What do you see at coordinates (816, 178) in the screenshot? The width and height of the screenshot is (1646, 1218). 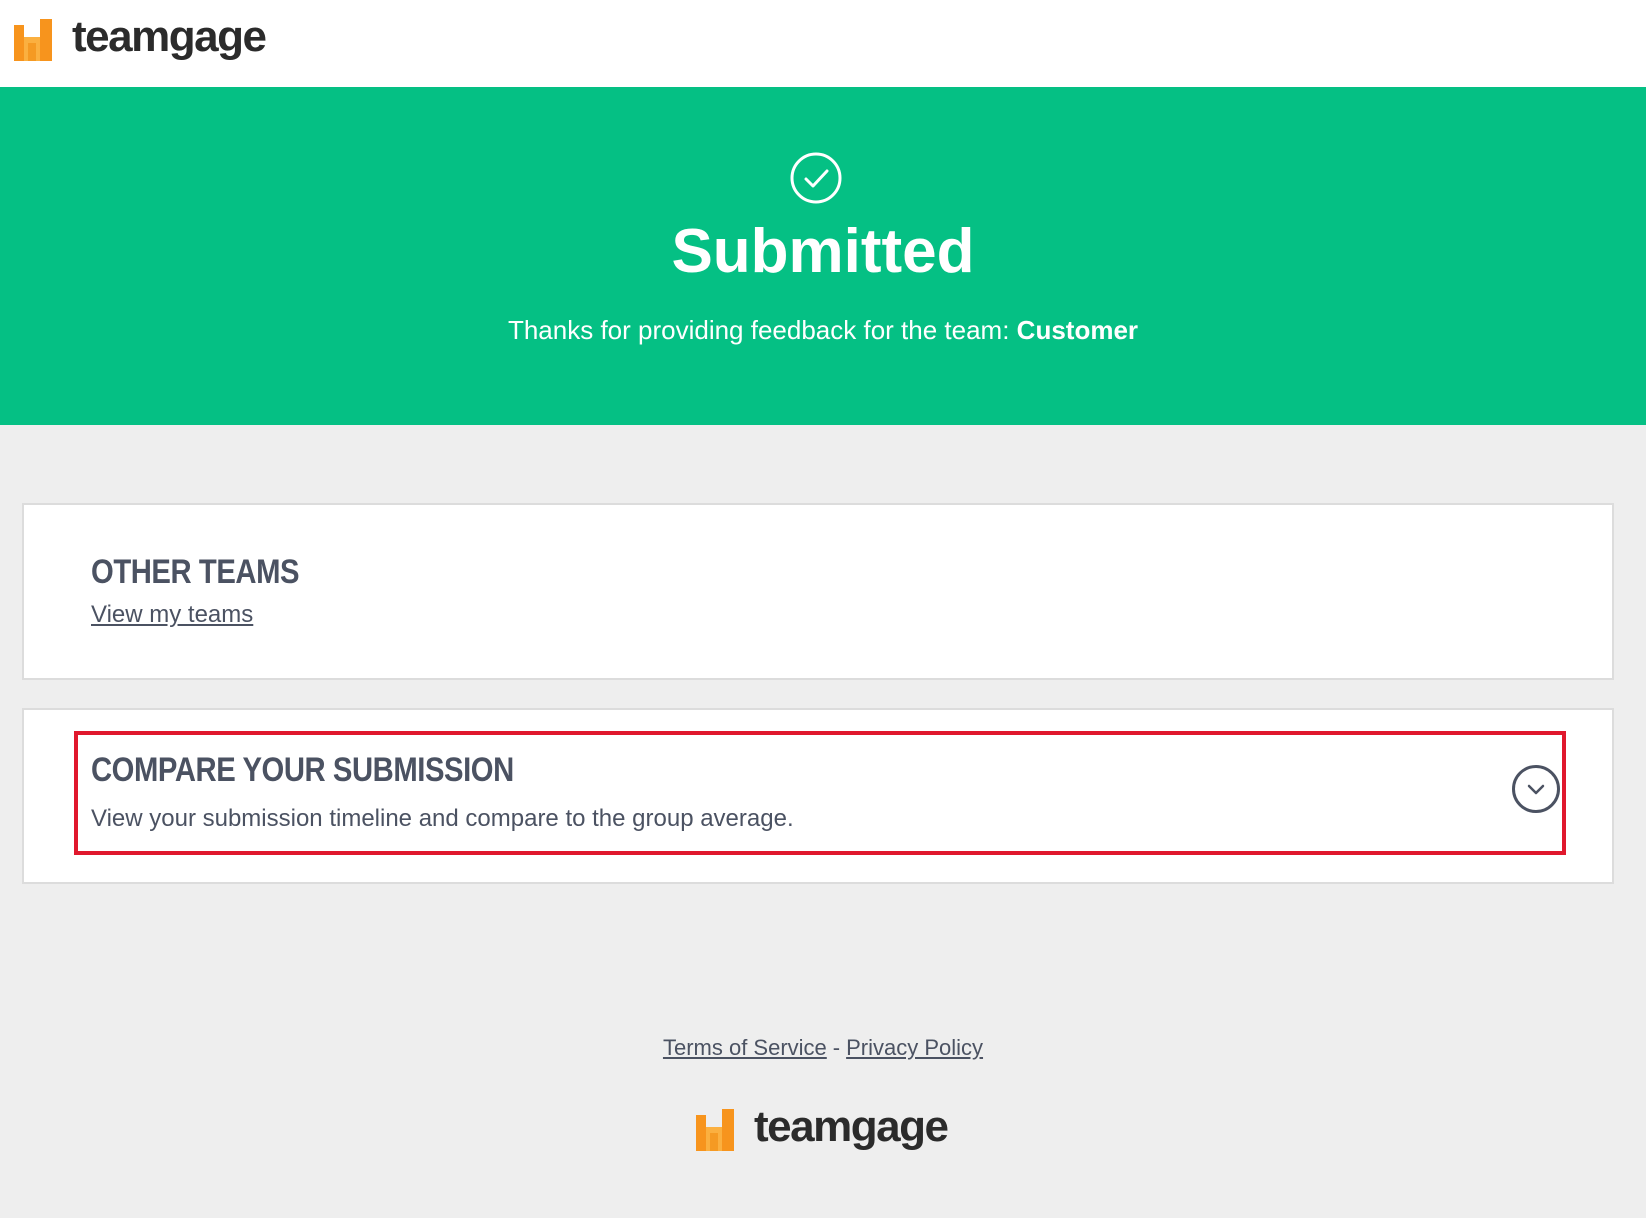 I see `check-circle-icon` at bounding box center [816, 178].